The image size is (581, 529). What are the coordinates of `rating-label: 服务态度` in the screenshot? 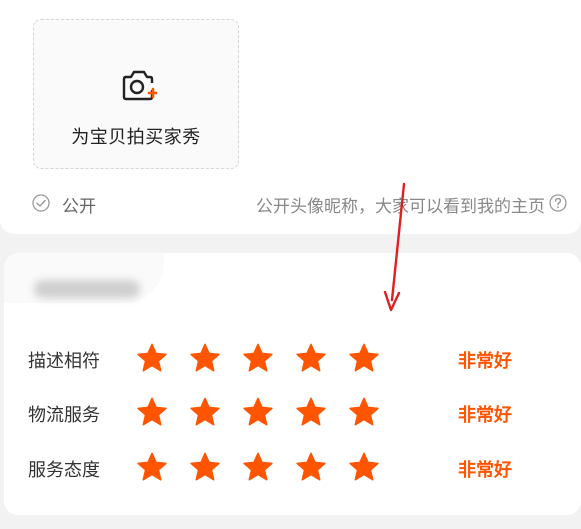 It's located at (64, 470).